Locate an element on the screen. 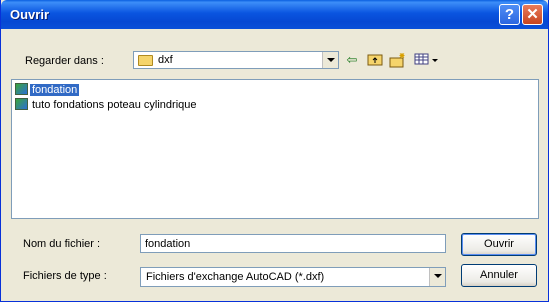 This screenshot has width=549, height=302. filetype-combo: Fichiers d'exchange AutoCAD (*.dxf) is located at coordinates (293, 277).